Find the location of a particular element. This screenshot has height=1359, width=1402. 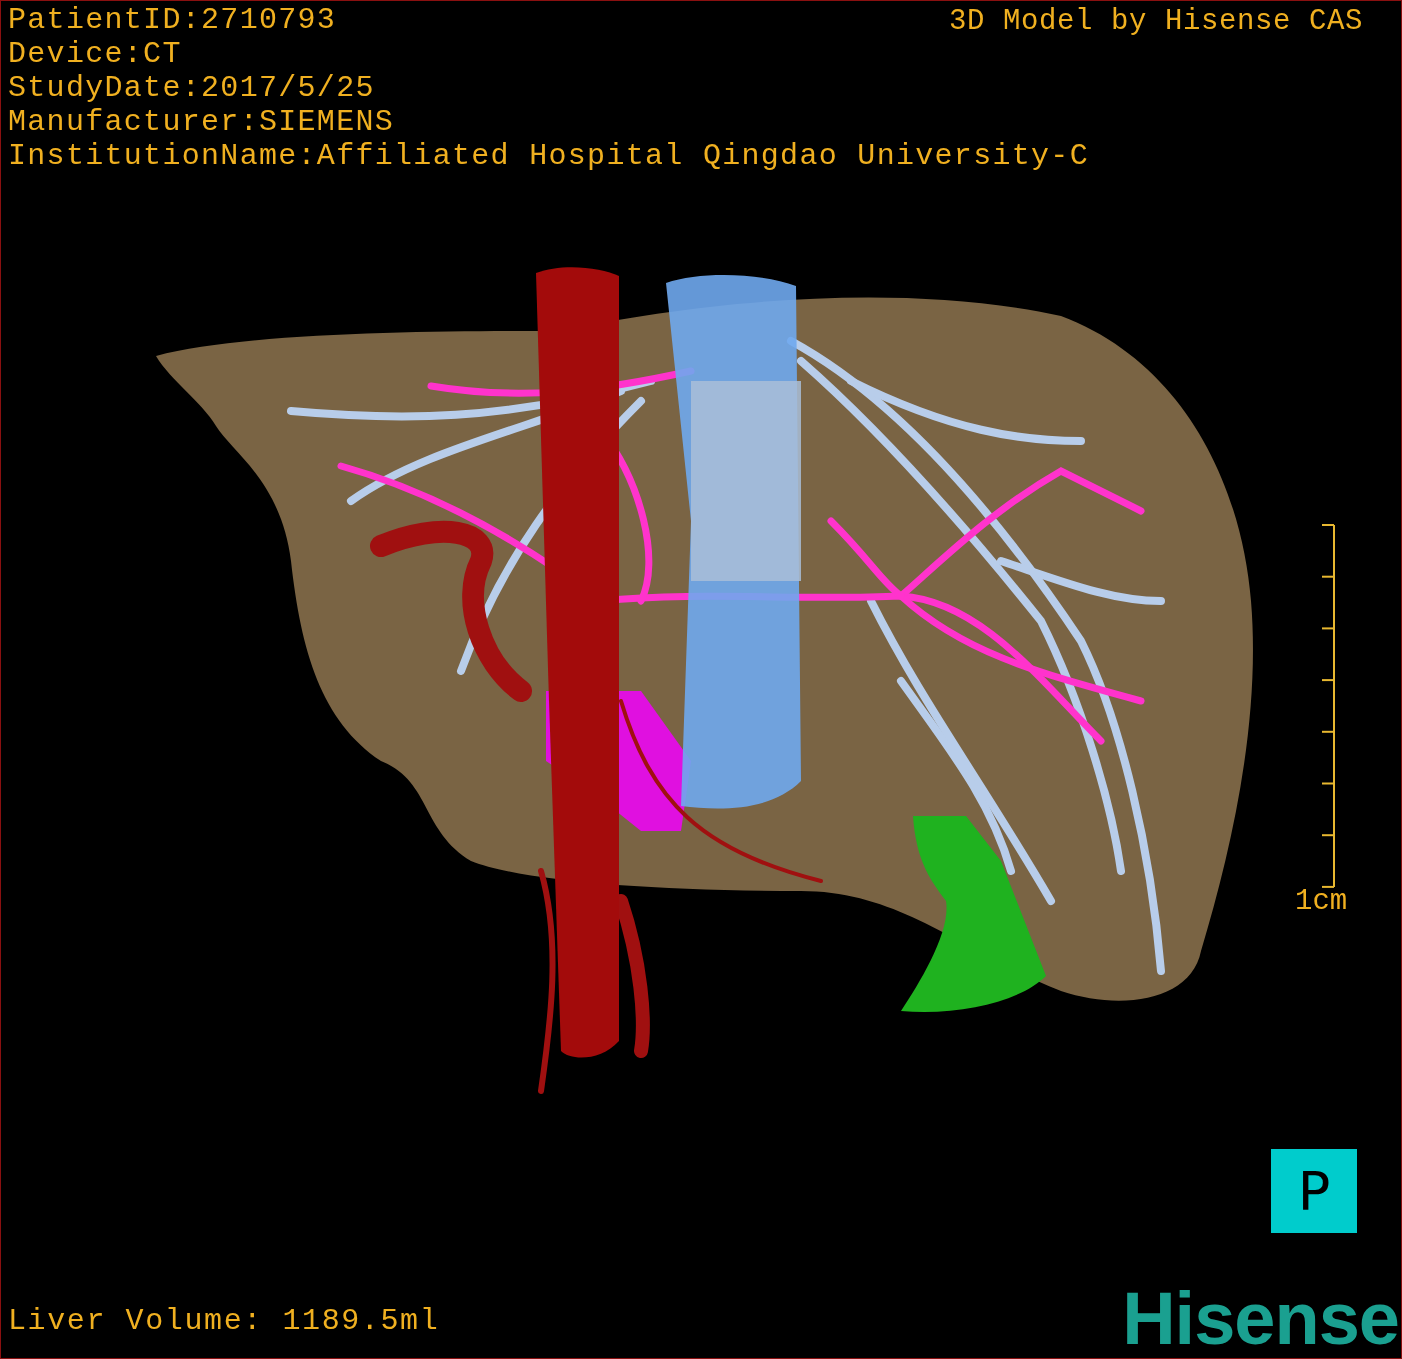

model-credit-text: 3D Model by Hisense CAS is located at coordinates (1155, 21).